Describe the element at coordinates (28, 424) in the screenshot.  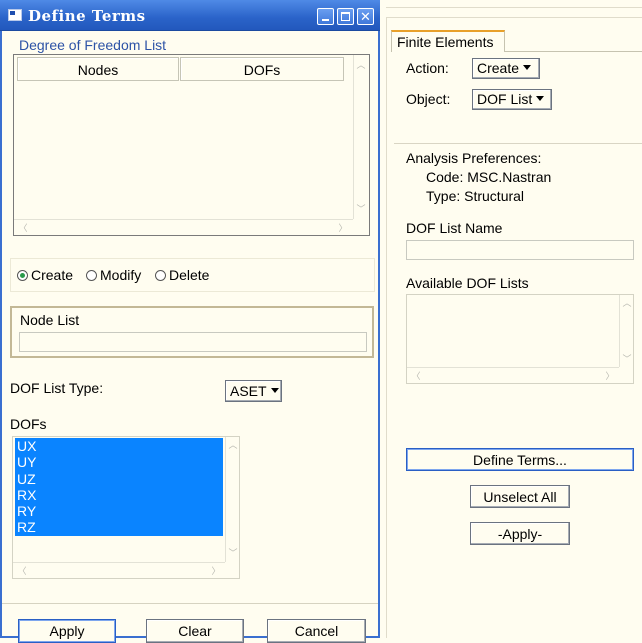
I see `dofs-label: DOFs` at that location.